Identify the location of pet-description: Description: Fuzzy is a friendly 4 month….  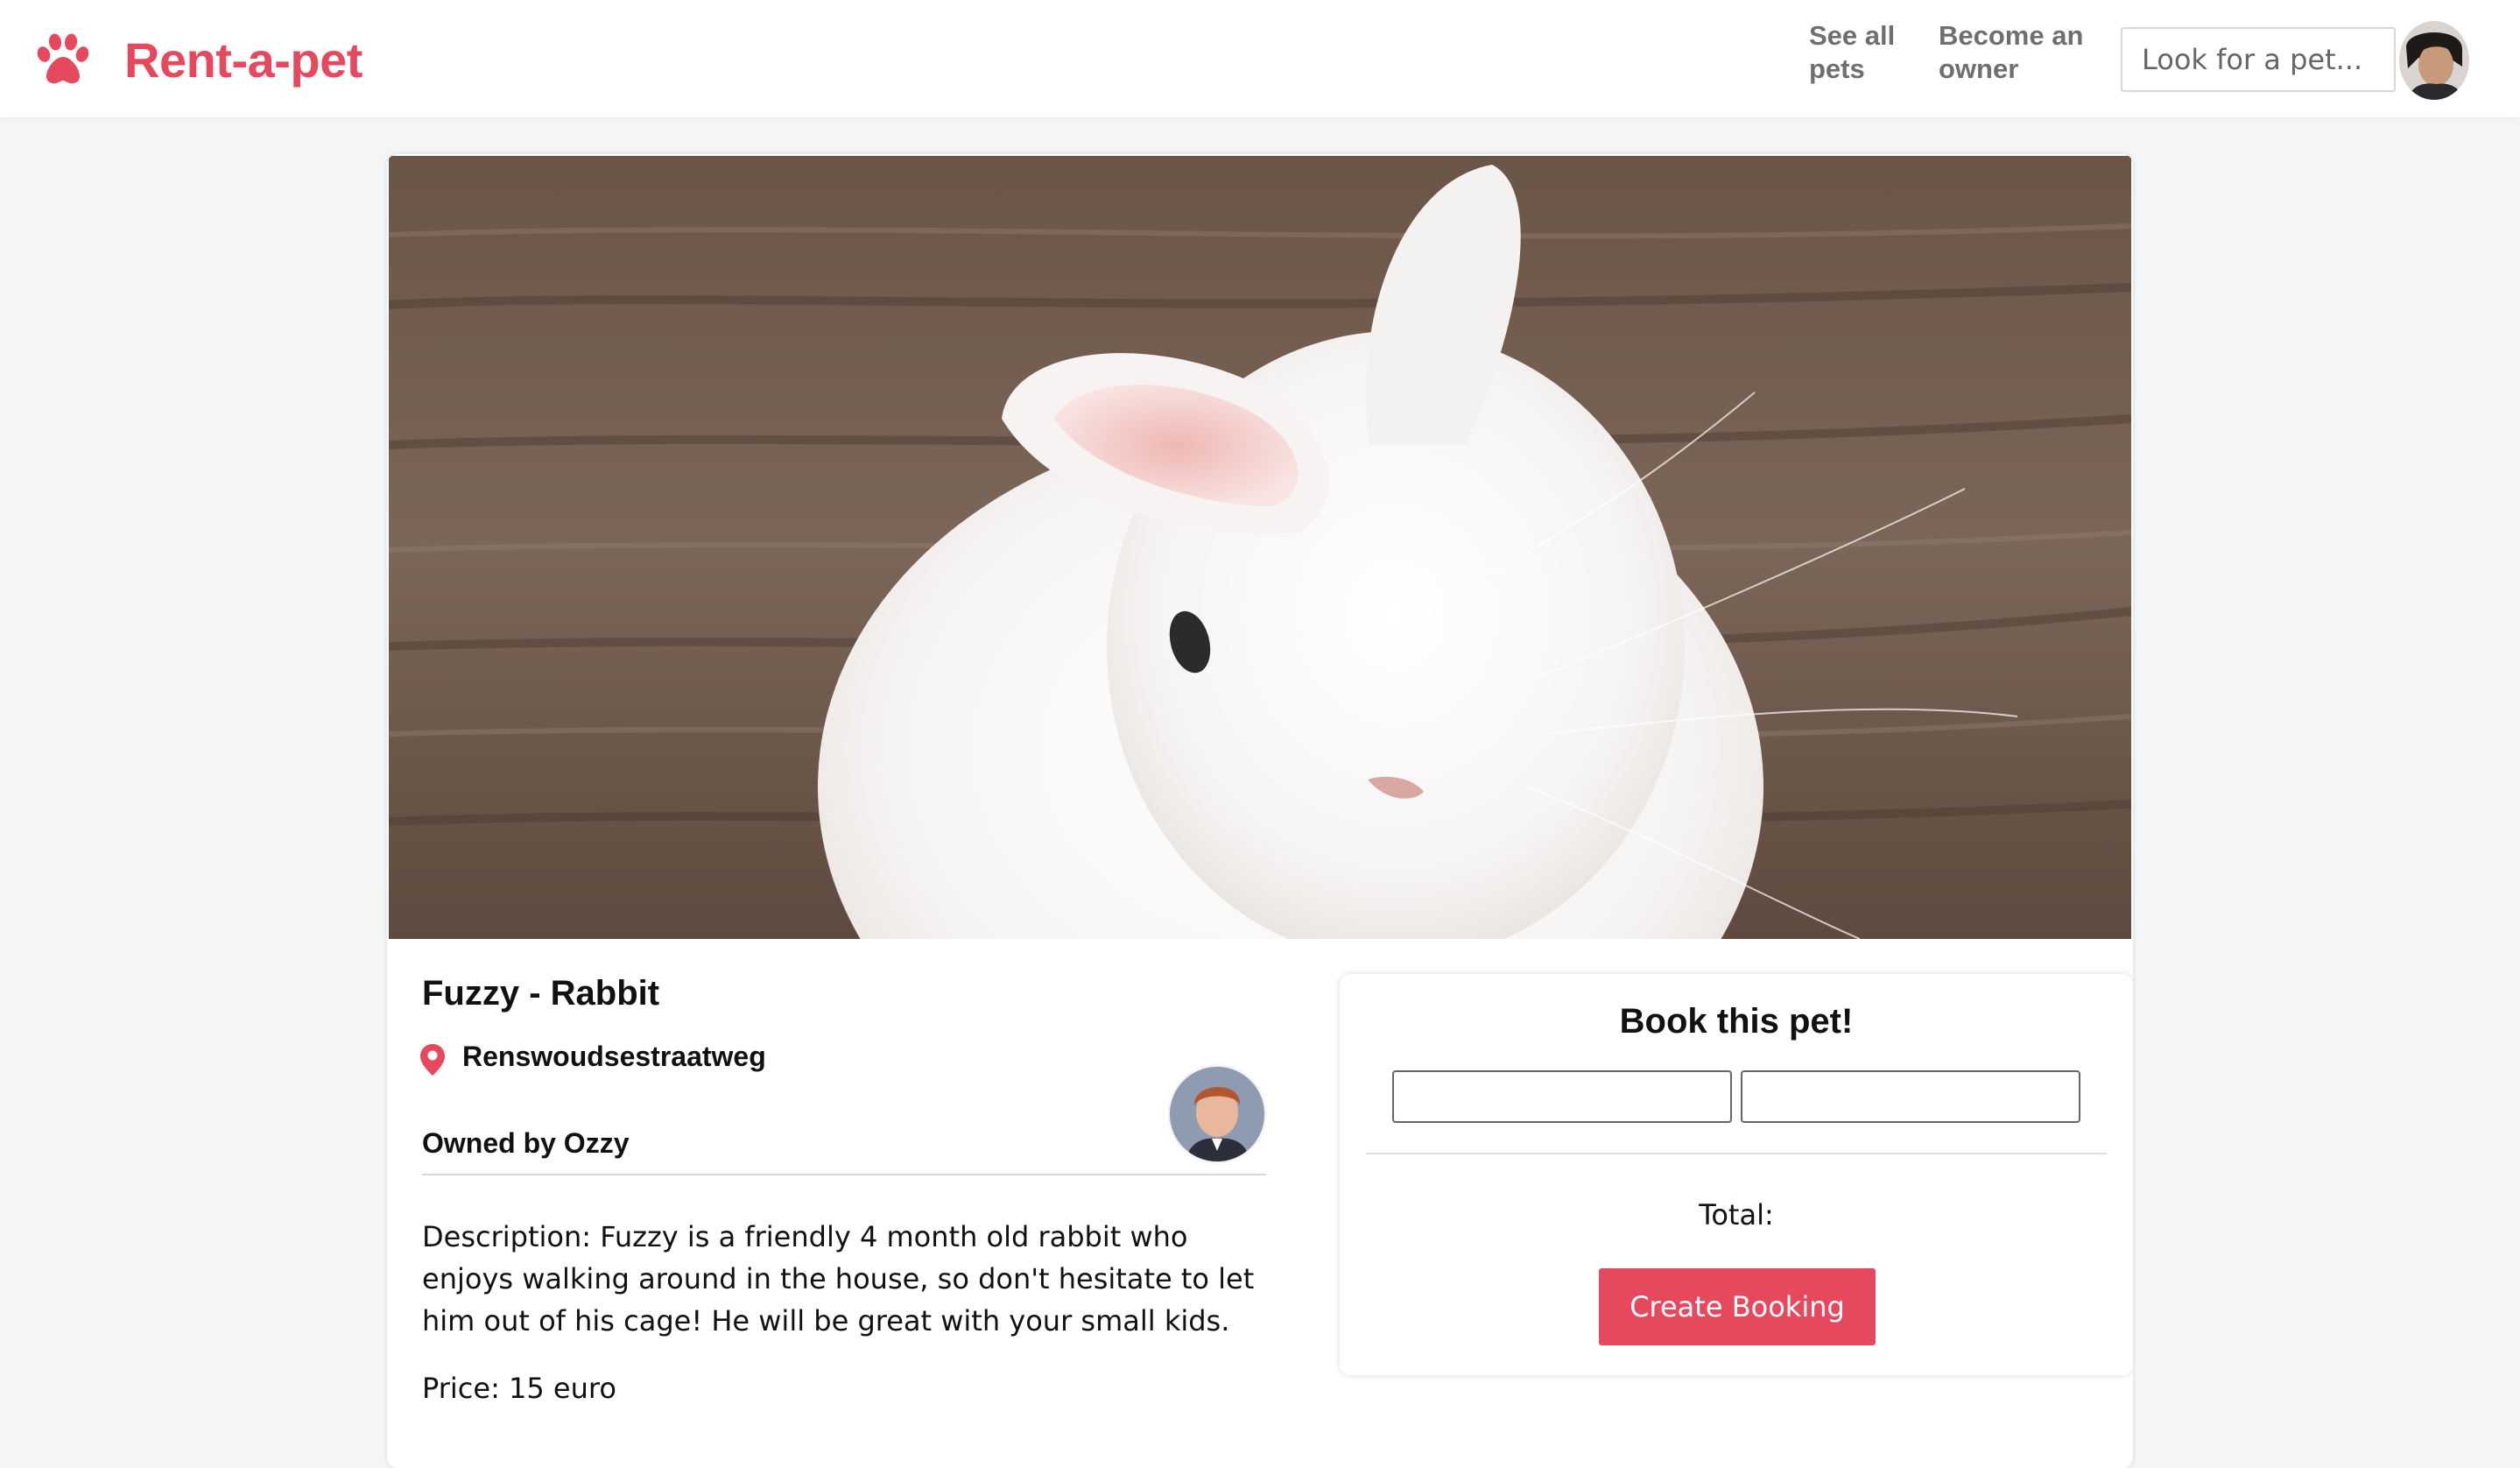
(838, 1278).